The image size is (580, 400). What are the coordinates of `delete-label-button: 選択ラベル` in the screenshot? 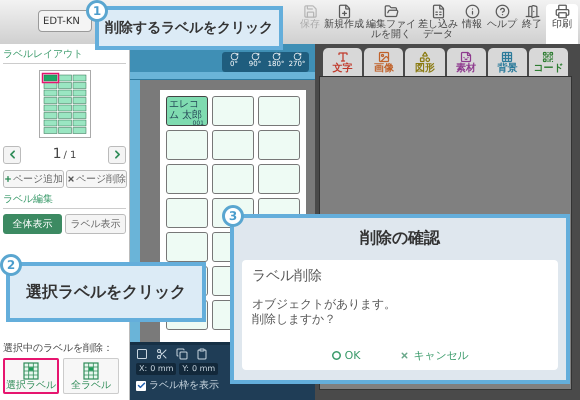 It's located at (31, 376).